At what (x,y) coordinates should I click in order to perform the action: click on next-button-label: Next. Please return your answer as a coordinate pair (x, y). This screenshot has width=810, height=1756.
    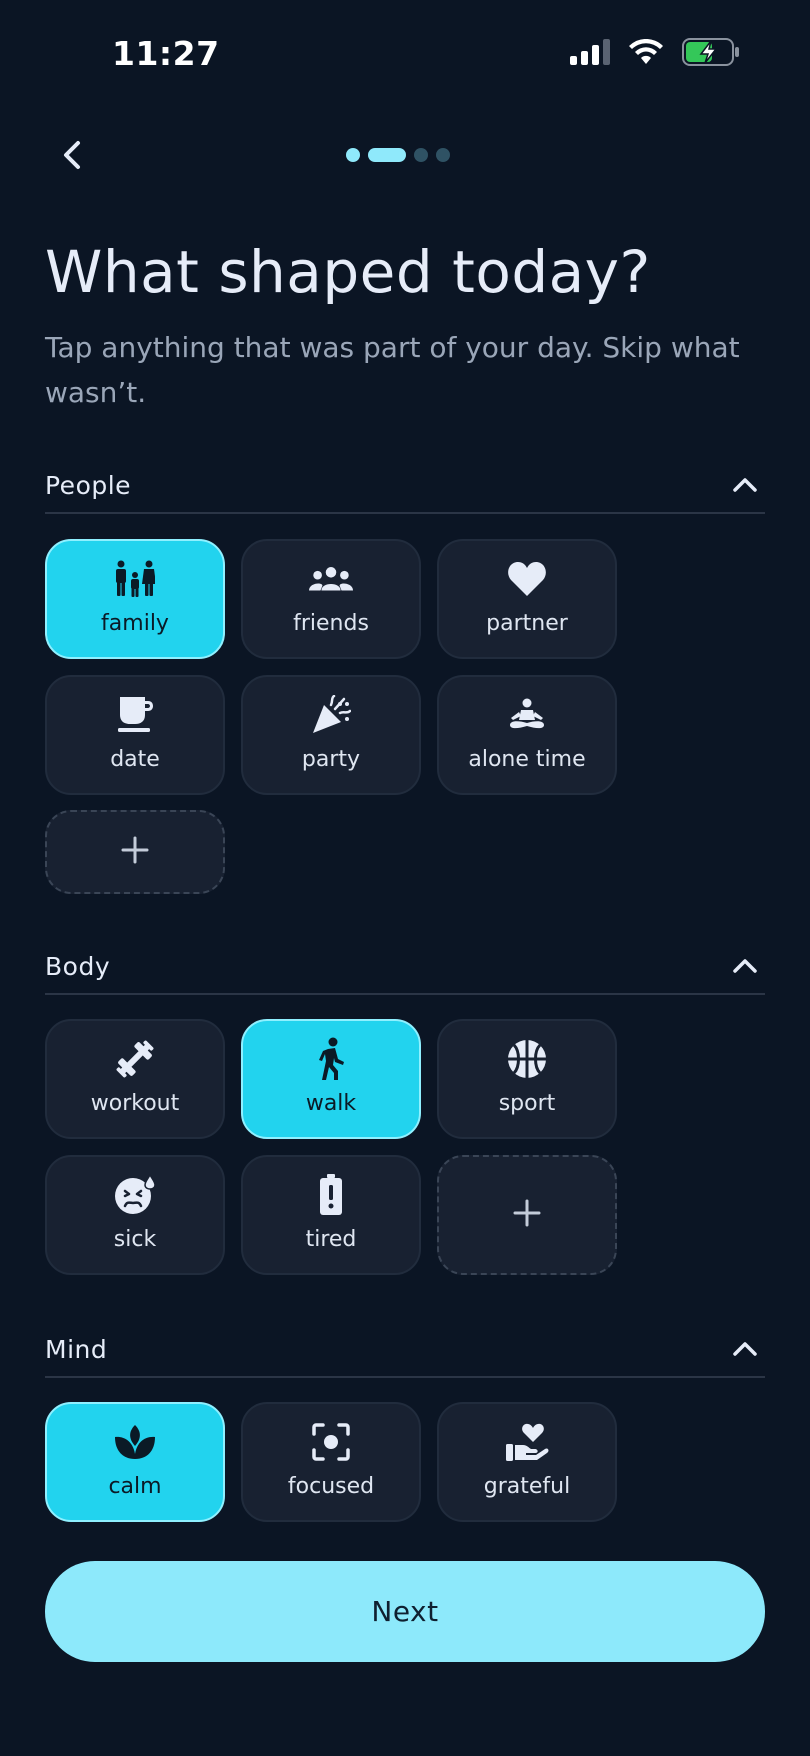
    Looking at the image, I should click on (405, 1611).